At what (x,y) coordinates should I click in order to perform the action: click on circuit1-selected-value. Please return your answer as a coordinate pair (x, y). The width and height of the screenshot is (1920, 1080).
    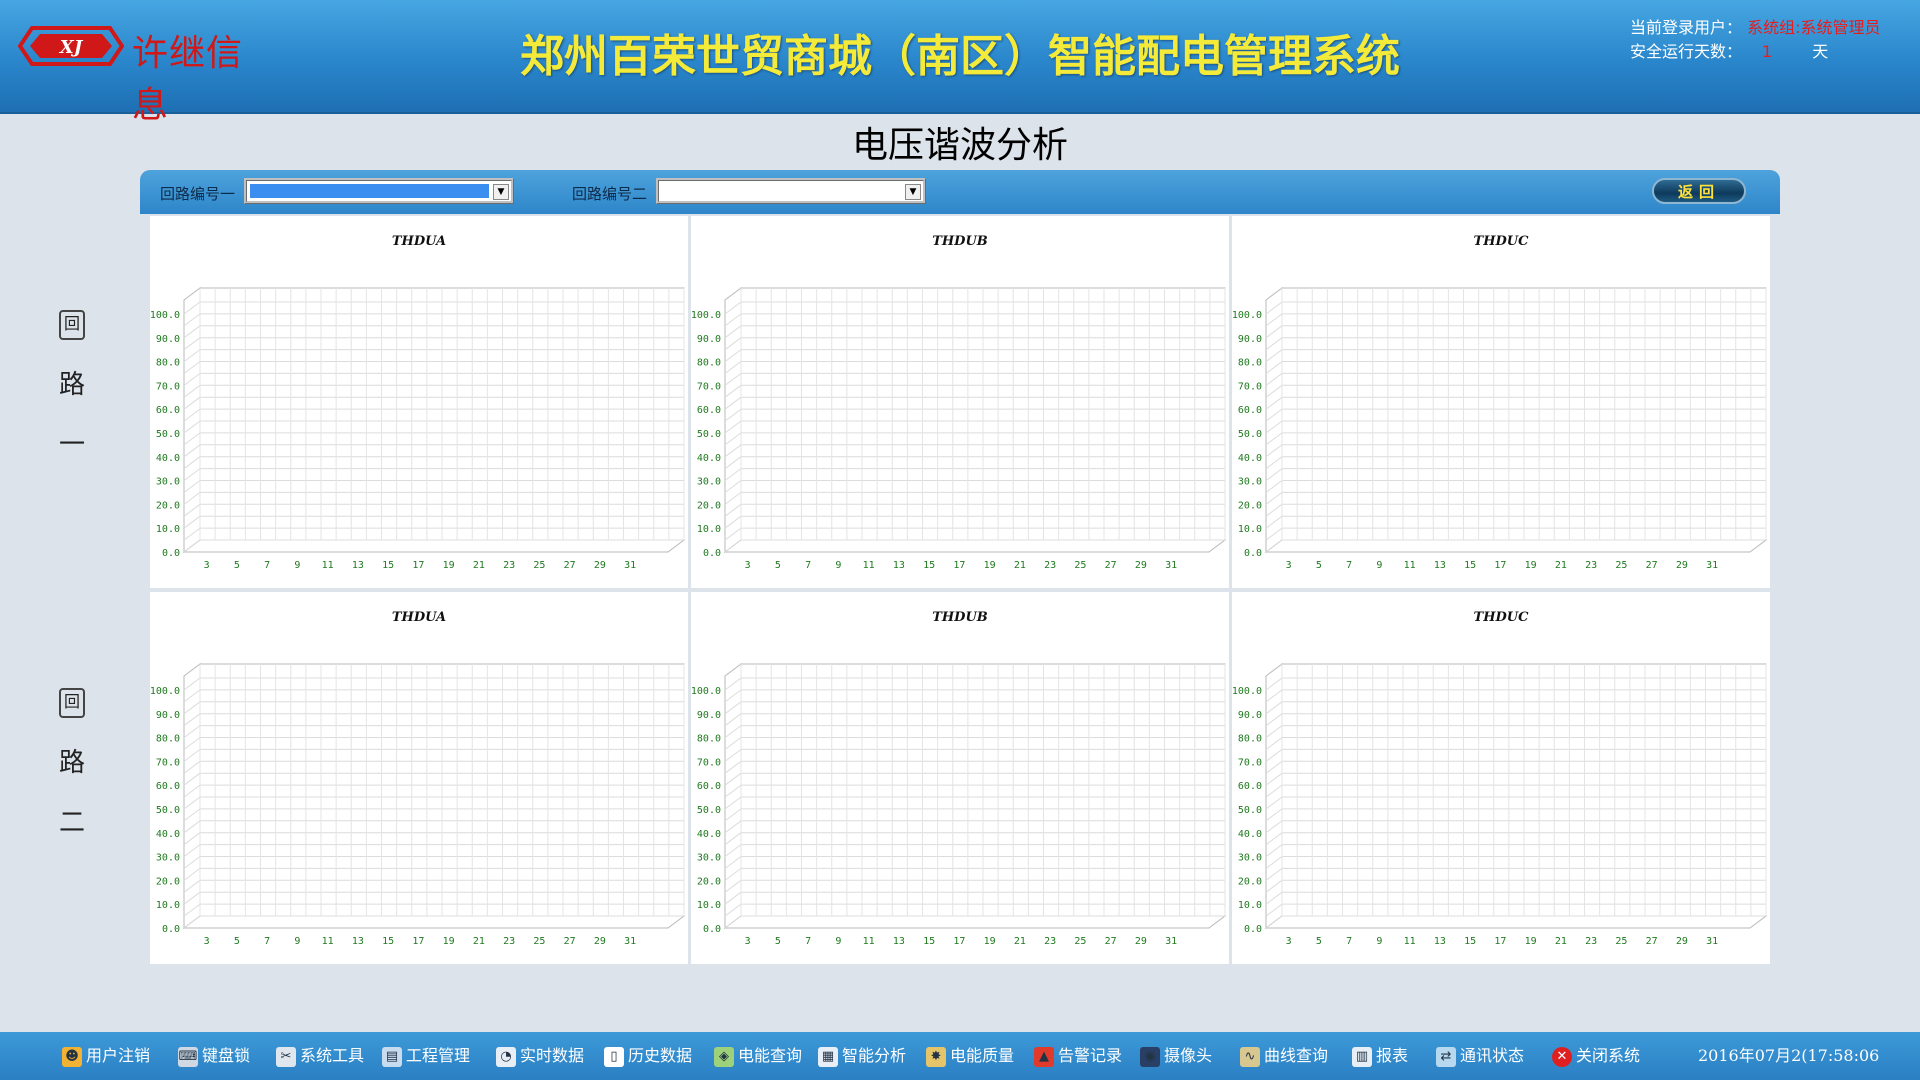
    Looking at the image, I should click on (369, 191).